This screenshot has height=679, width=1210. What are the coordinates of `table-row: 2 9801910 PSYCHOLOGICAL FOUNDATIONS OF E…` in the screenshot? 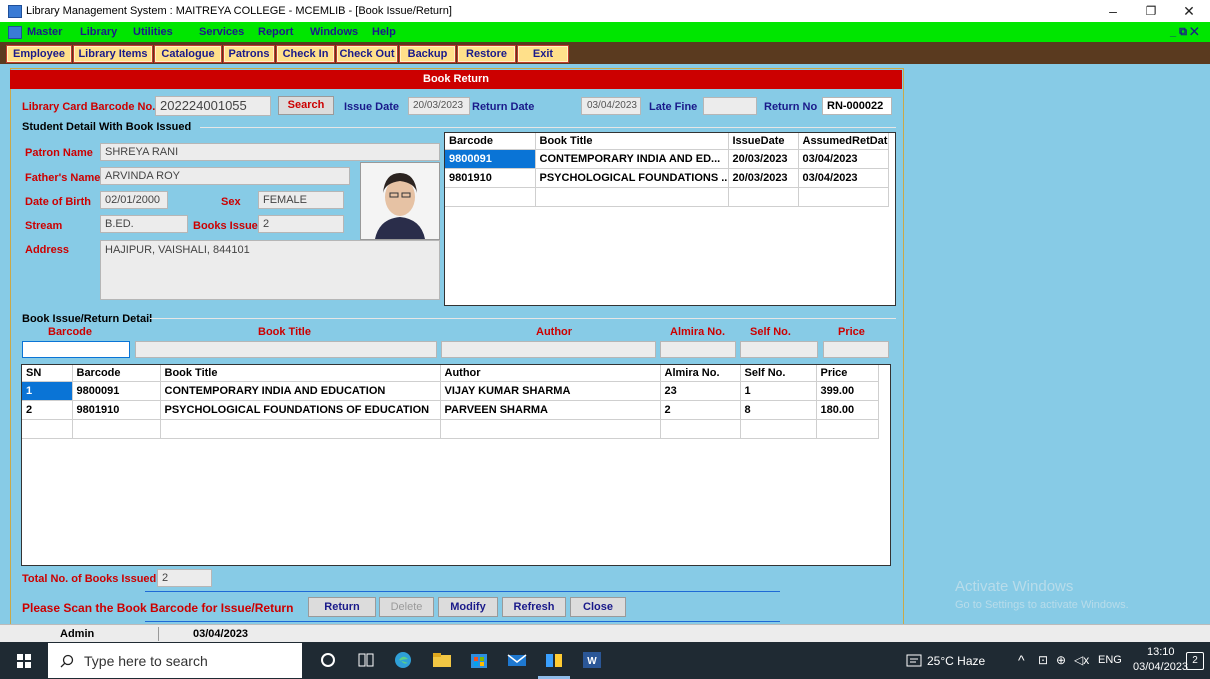 It's located at (450, 410).